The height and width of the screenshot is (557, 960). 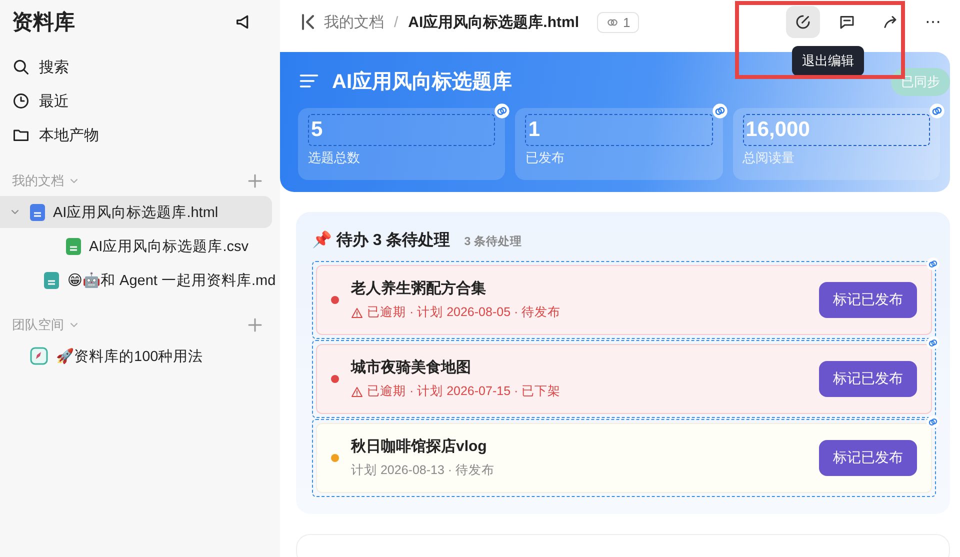 I want to click on search-icon, so click(x=21, y=67).